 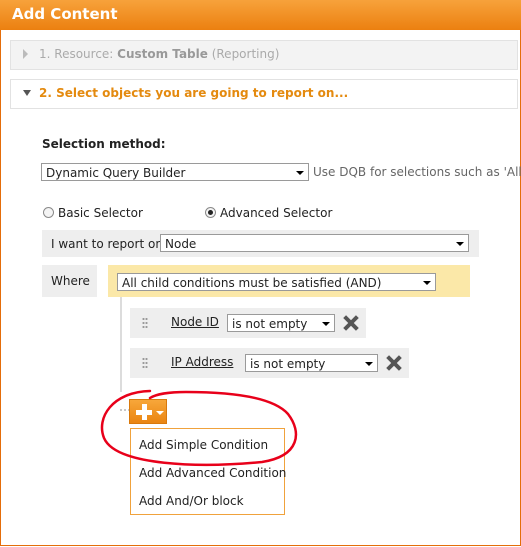 I want to click on where-label: Where, so click(x=70, y=281).